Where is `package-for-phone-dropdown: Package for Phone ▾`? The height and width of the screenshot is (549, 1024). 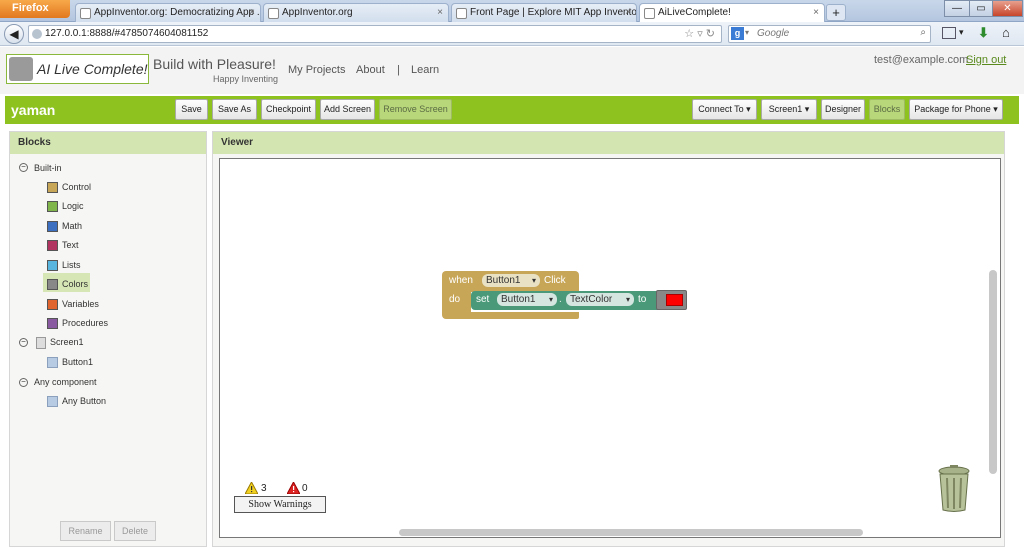 package-for-phone-dropdown: Package for Phone ▾ is located at coordinates (956, 109).